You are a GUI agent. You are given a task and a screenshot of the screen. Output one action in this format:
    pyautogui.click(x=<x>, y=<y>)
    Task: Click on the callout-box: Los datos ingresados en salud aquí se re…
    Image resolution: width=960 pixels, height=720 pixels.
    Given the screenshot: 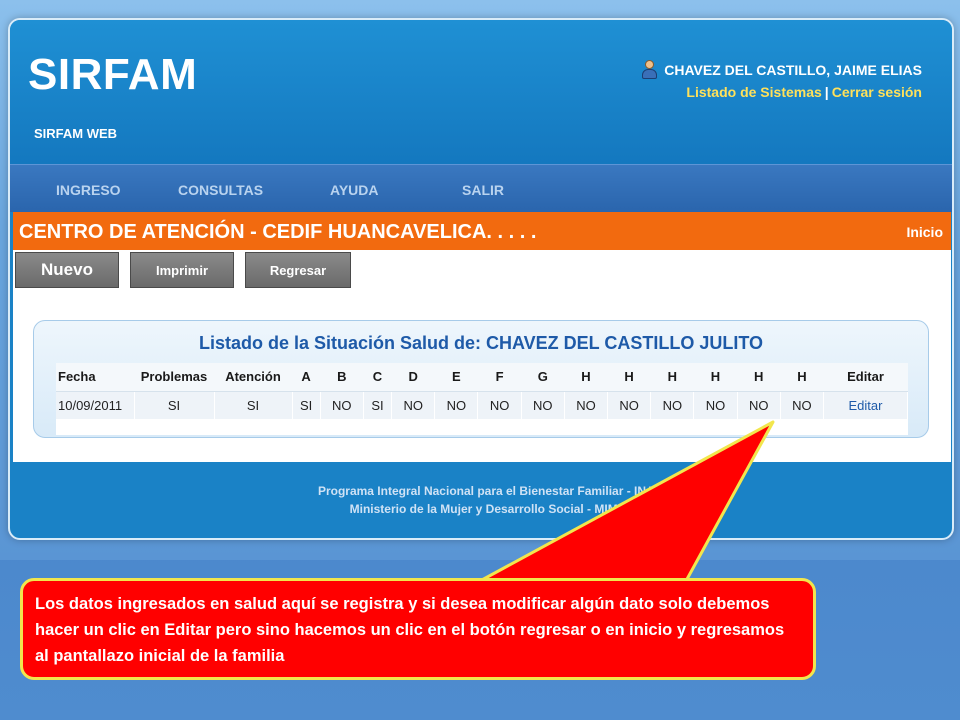 What is the action you would take?
    pyautogui.click(x=418, y=629)
    